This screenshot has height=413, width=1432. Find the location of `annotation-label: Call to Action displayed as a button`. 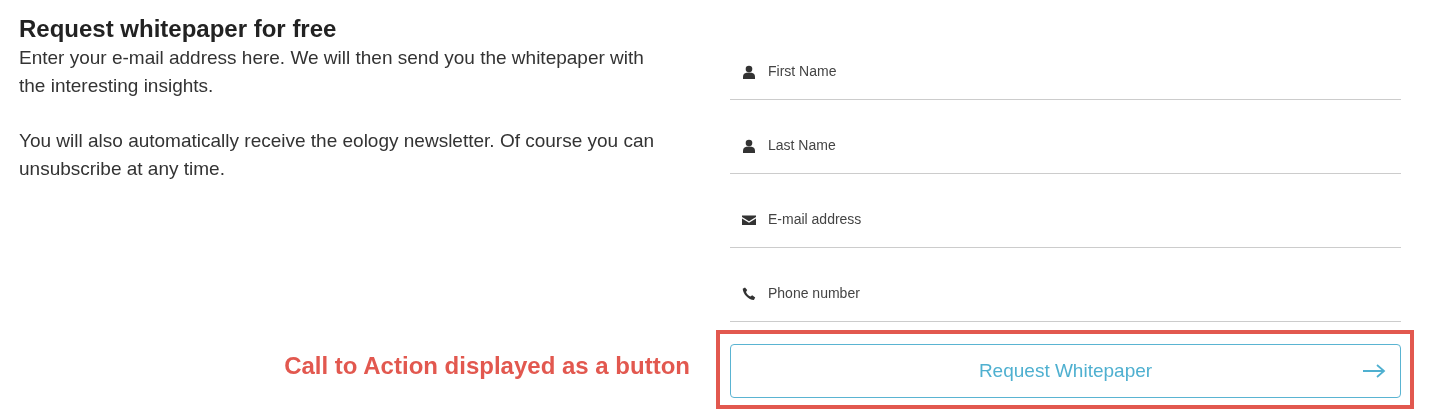

annotation-label: Call to Action displayed as a button is located at coordinates (487, 365).